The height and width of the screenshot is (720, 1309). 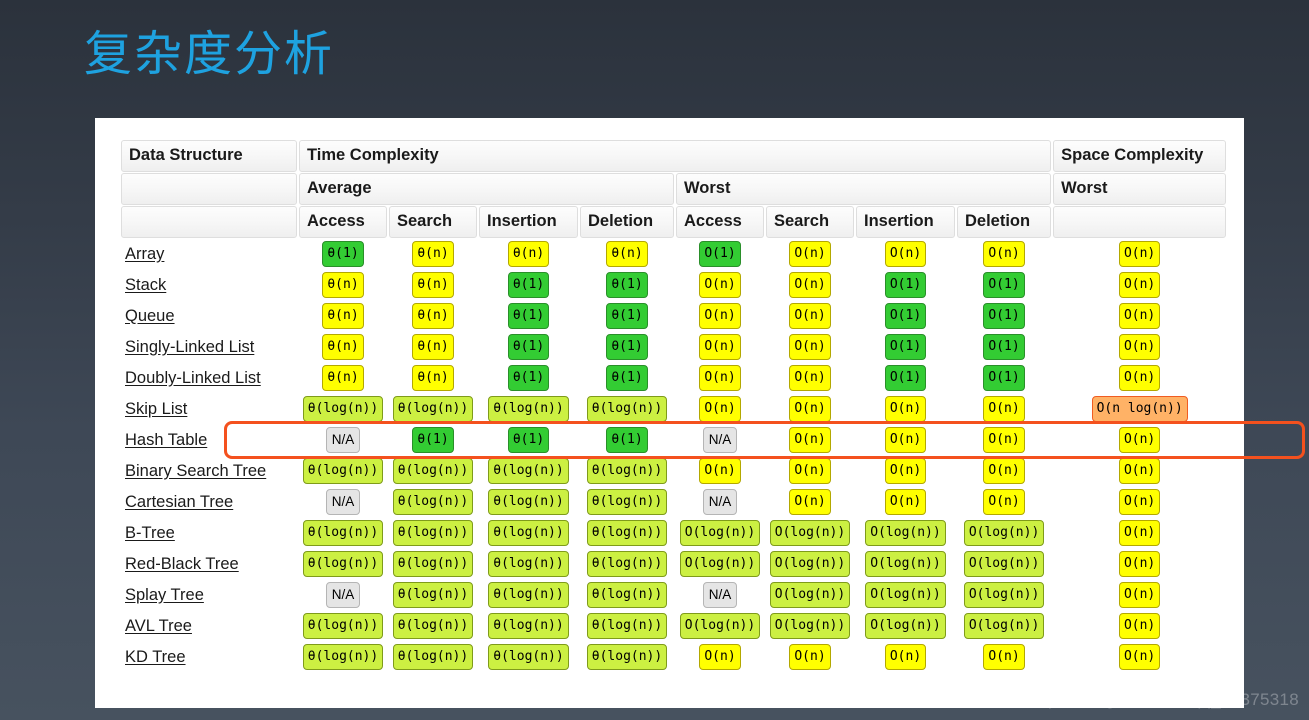 I want to click on data-structure-name: Array, so click(x=209, y=254).